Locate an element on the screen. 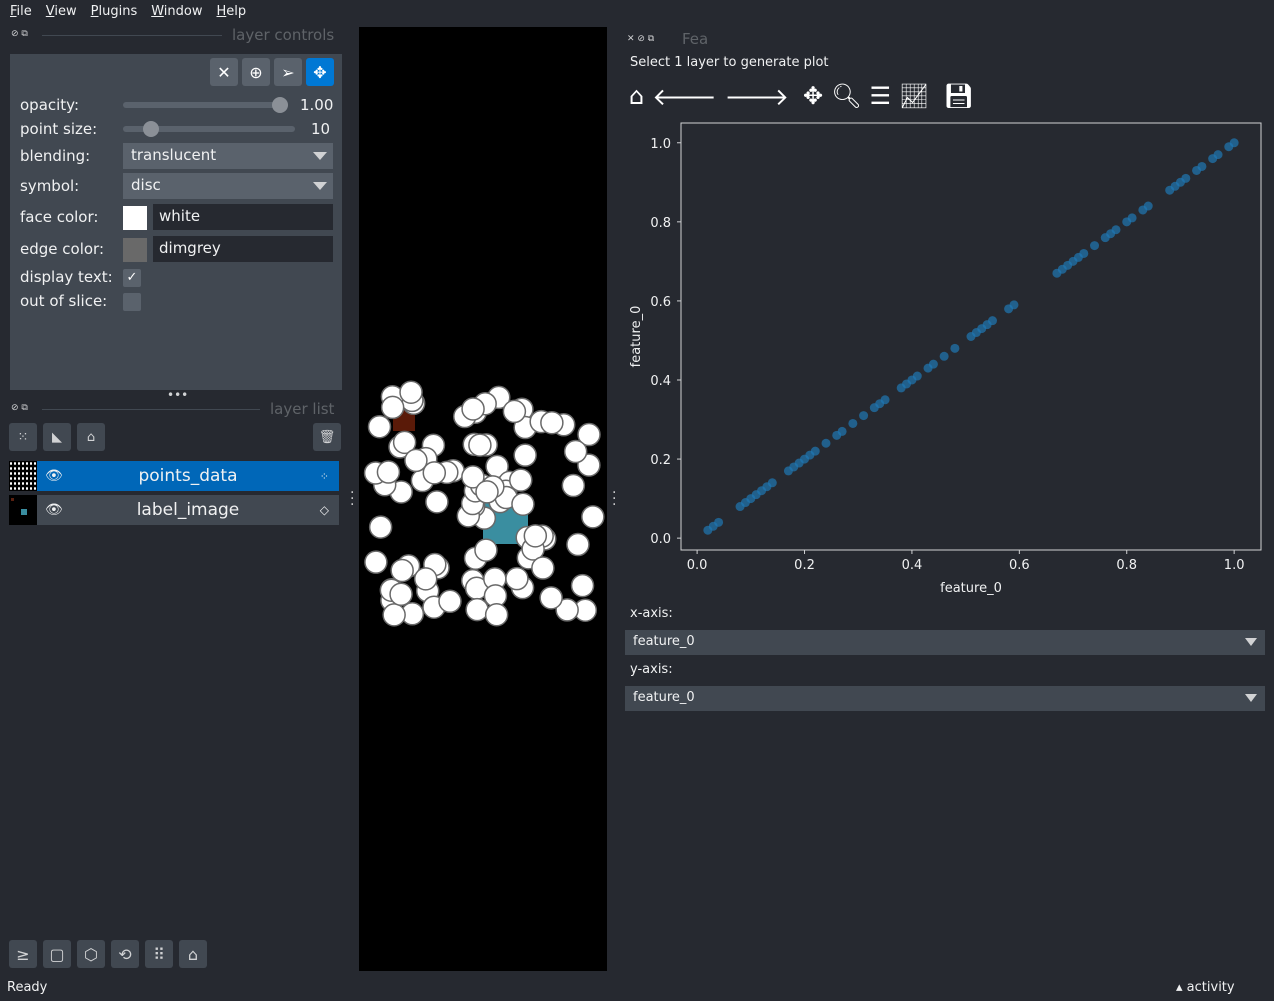 The image size is (1274, 1001). edge-color-swatch is located at coordinates (135, 250).